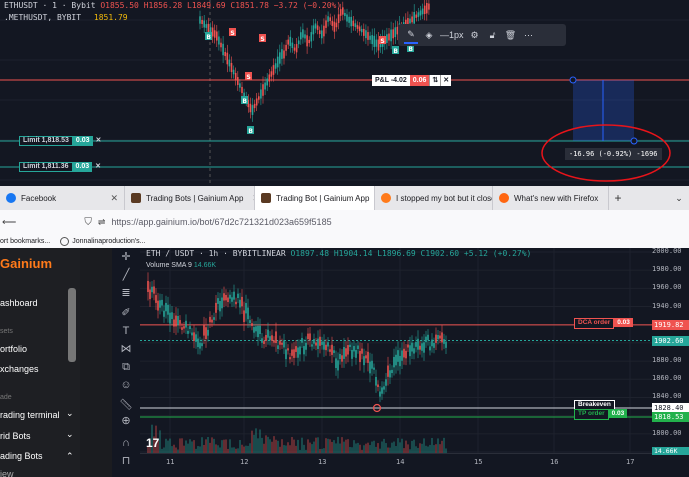 This screenshot has height=477, width=689. What do you see at coordinates (126, 293) in the screenshot?
I see `fib-icon: ≣` at bounding box center [126, 293].